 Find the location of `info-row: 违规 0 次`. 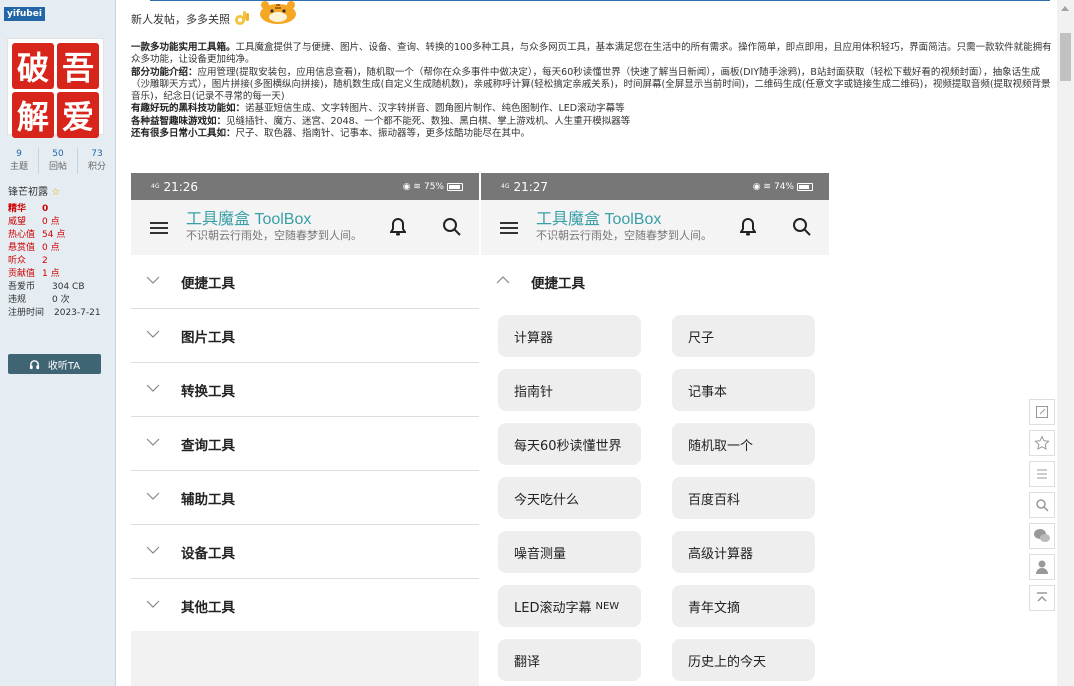

info-row: 违规 0 次 is located at coordinates (54, 300).